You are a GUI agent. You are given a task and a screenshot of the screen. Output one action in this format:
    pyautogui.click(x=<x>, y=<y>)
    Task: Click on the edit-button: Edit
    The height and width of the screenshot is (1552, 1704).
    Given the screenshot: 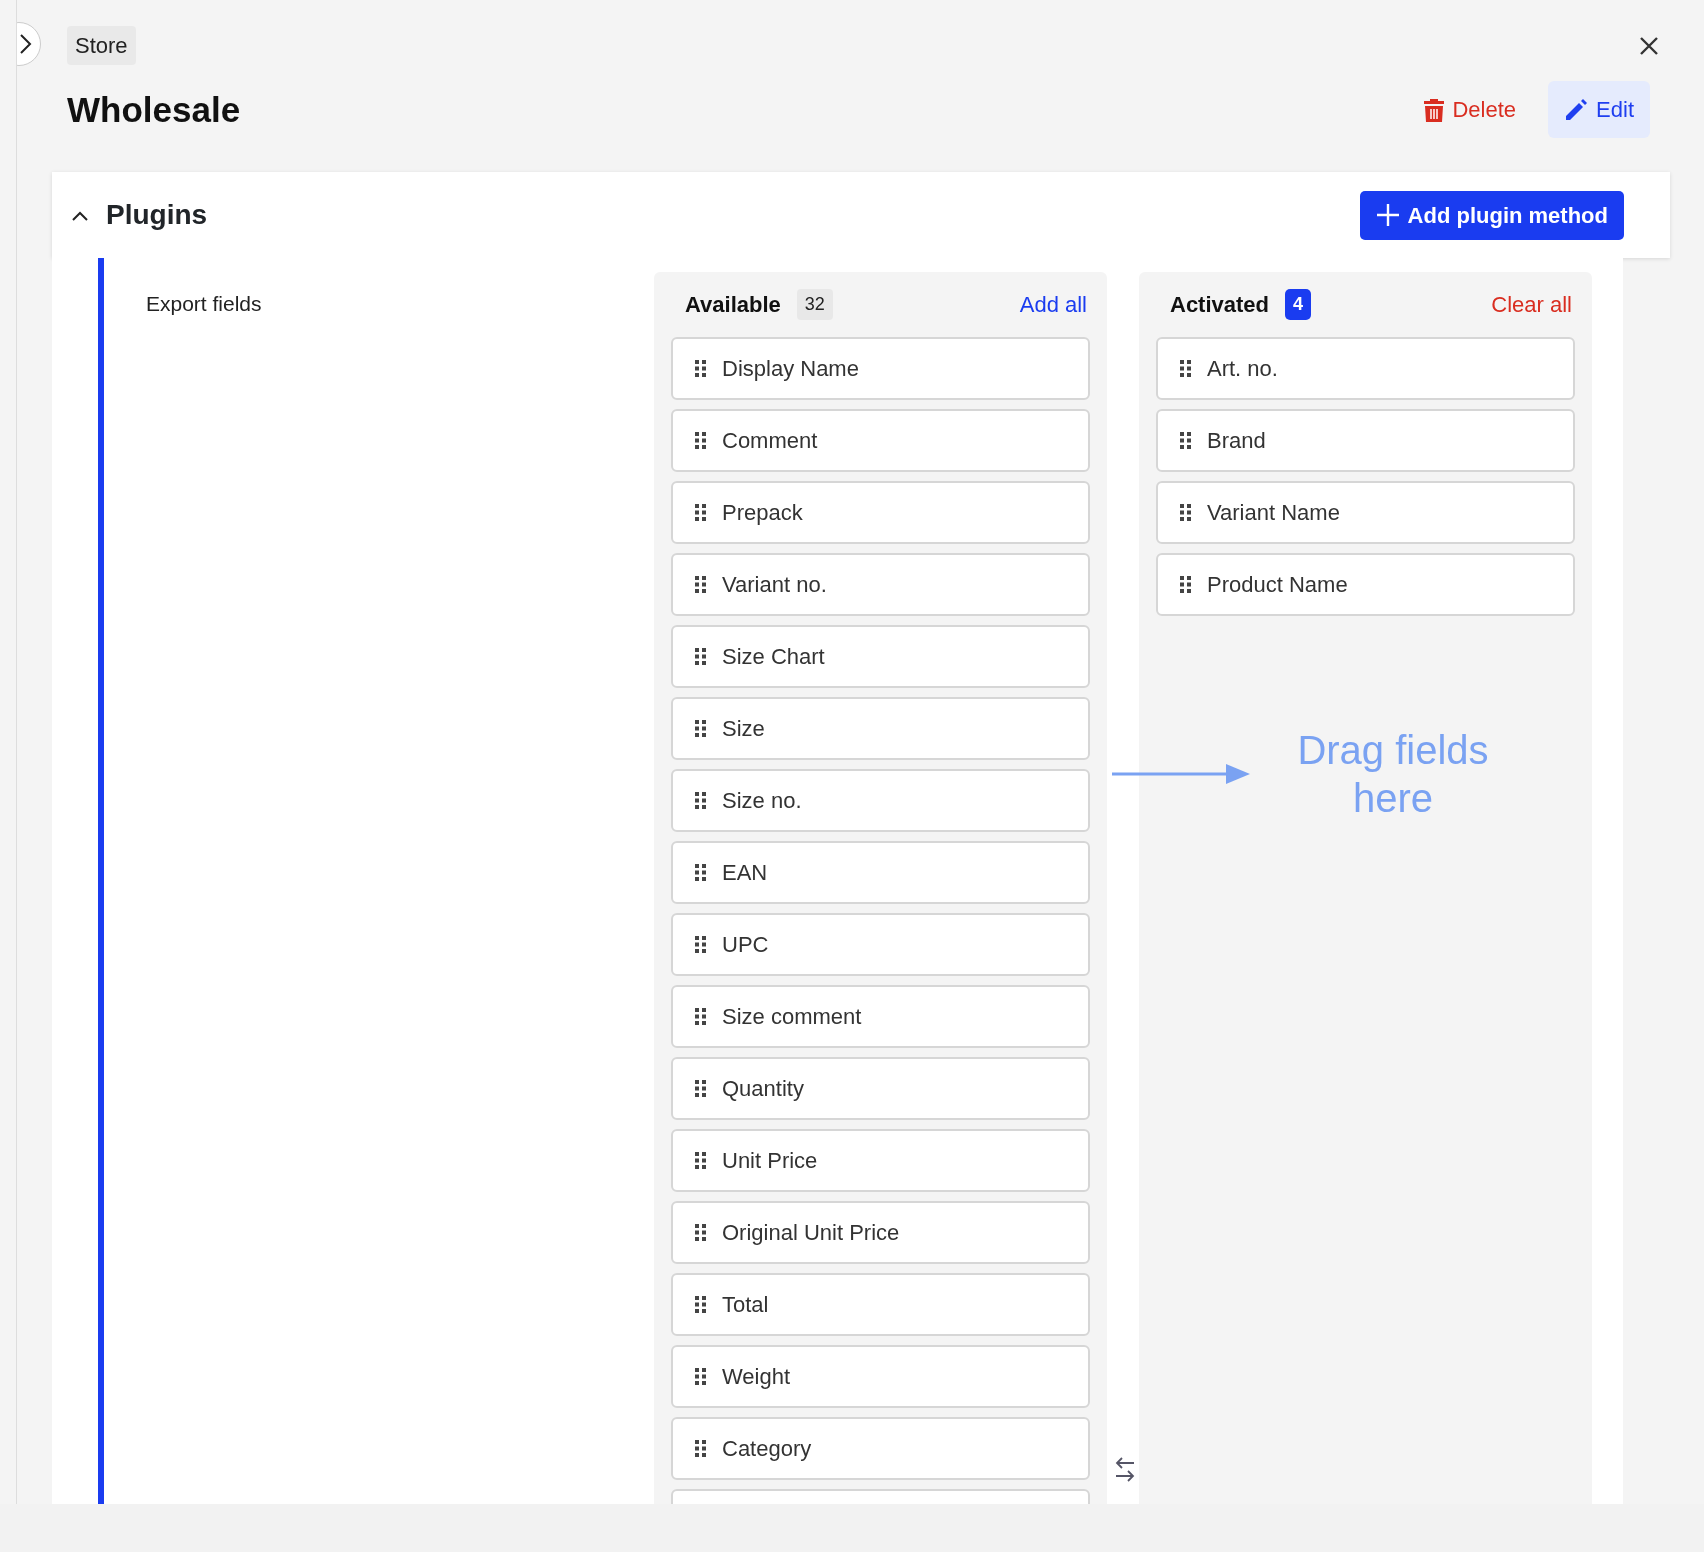 What is the action you would take?
    pyautogui.click(x=1599, y=109)
    